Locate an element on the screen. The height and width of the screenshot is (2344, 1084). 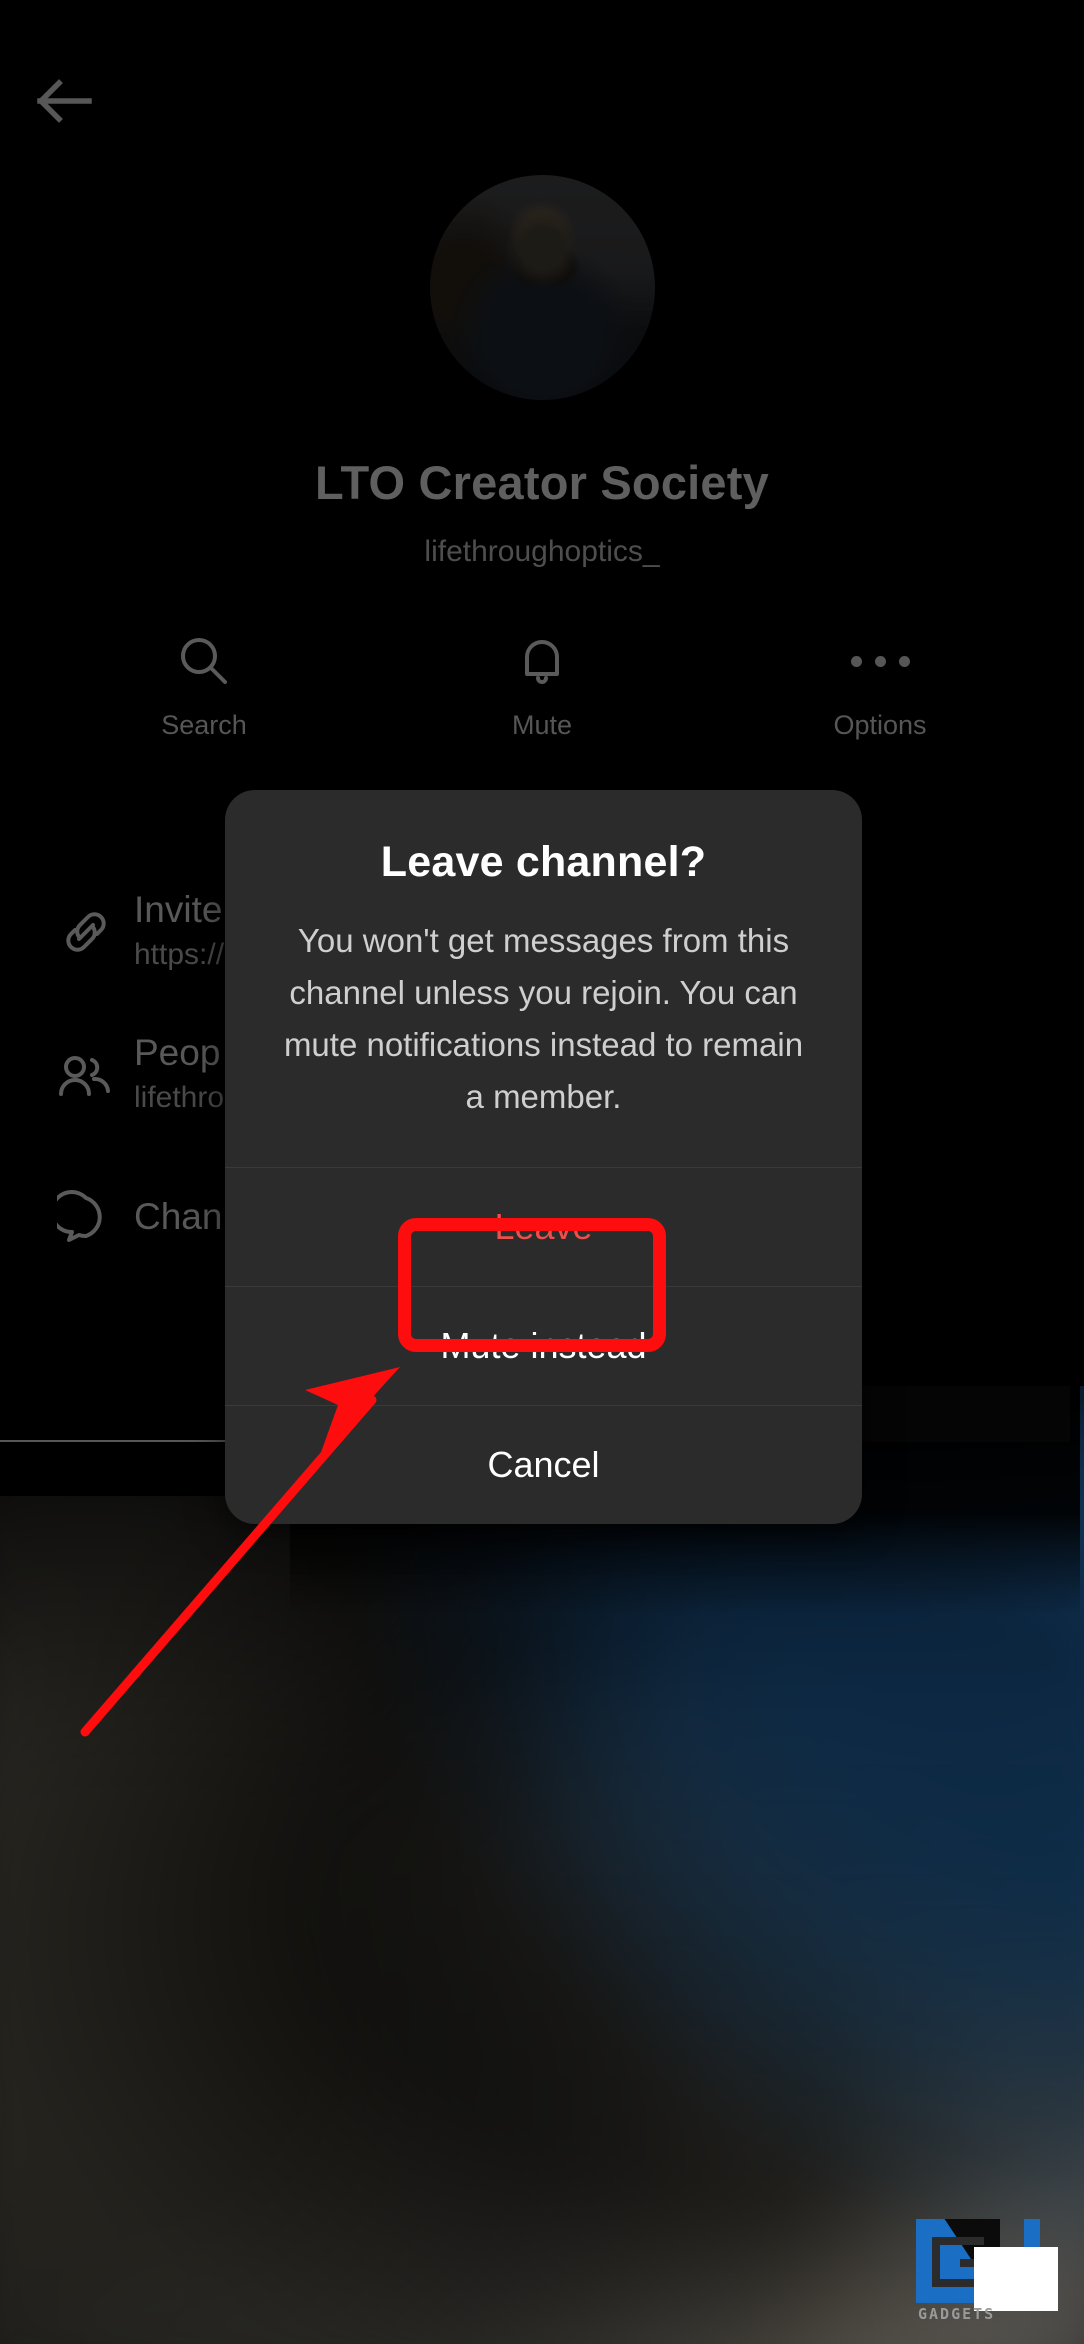
action-mute: Mute is located at coordinates (542, 685).